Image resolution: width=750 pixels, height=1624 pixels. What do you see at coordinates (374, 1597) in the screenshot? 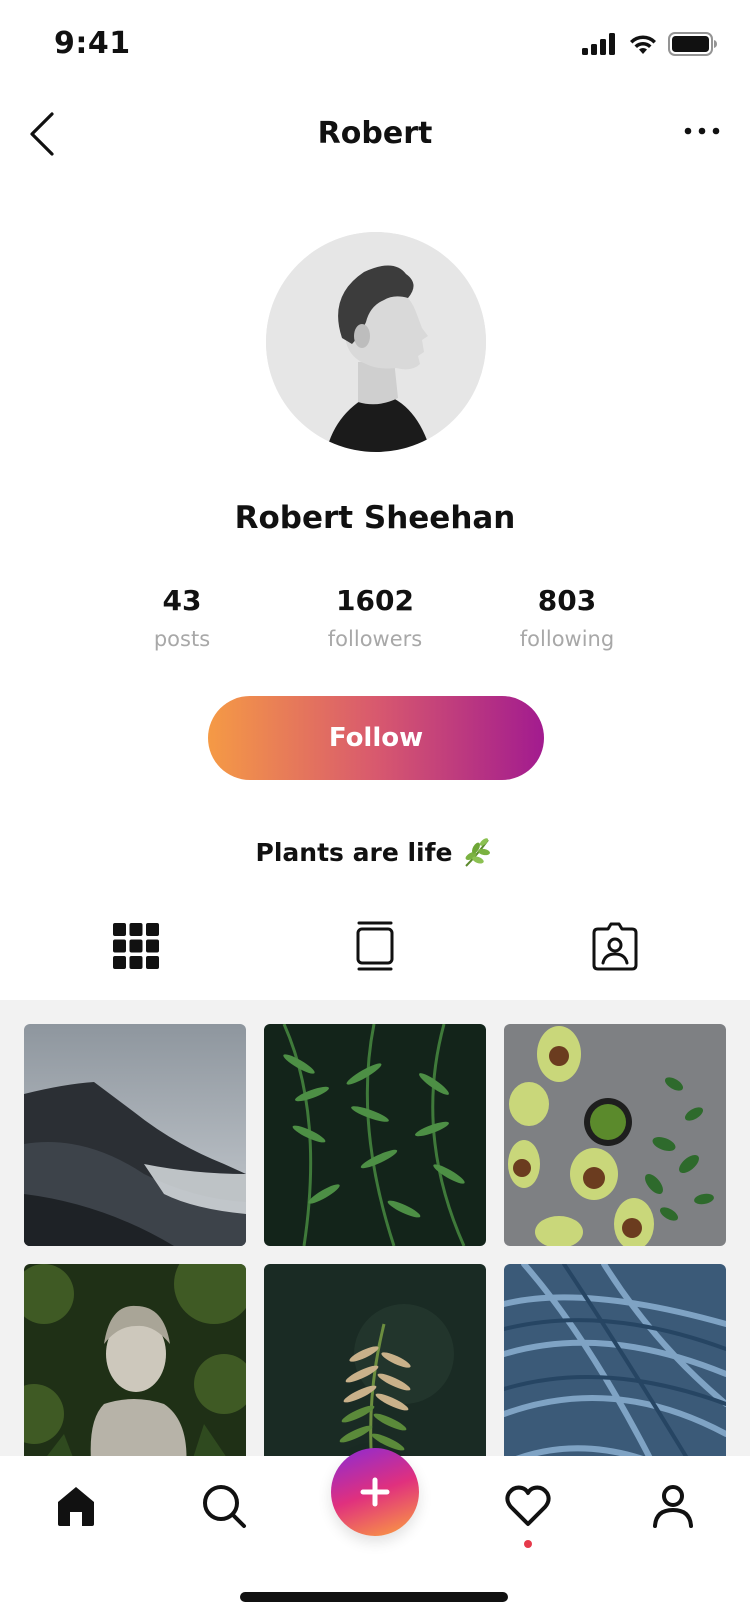
I see `home-indicator` at bounding box center [374, 1597].